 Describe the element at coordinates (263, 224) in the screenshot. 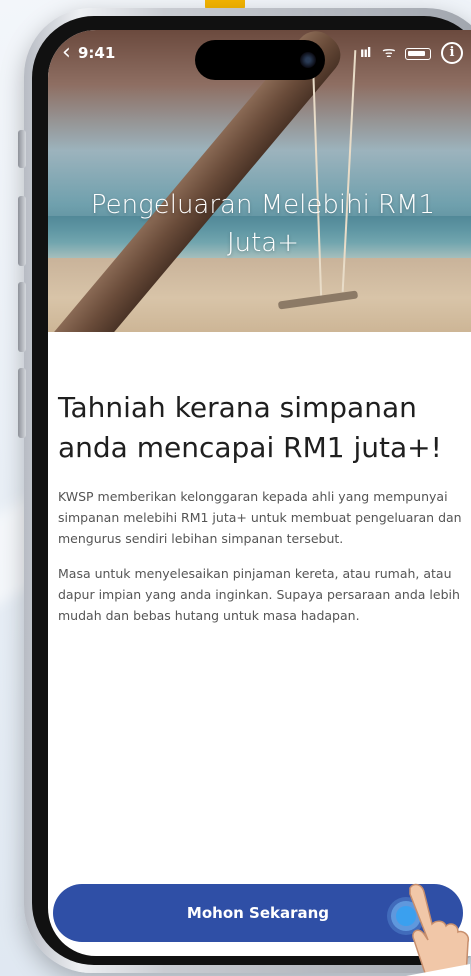

I see `hero-title: Pengeluaran Melebihi RM1 Juta+` at that location.